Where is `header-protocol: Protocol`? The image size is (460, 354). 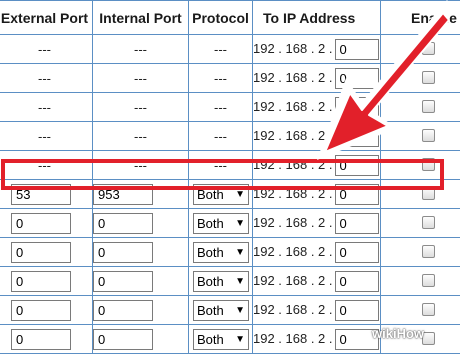 header-protocol: Protocol is located at coordinates (221, 18).